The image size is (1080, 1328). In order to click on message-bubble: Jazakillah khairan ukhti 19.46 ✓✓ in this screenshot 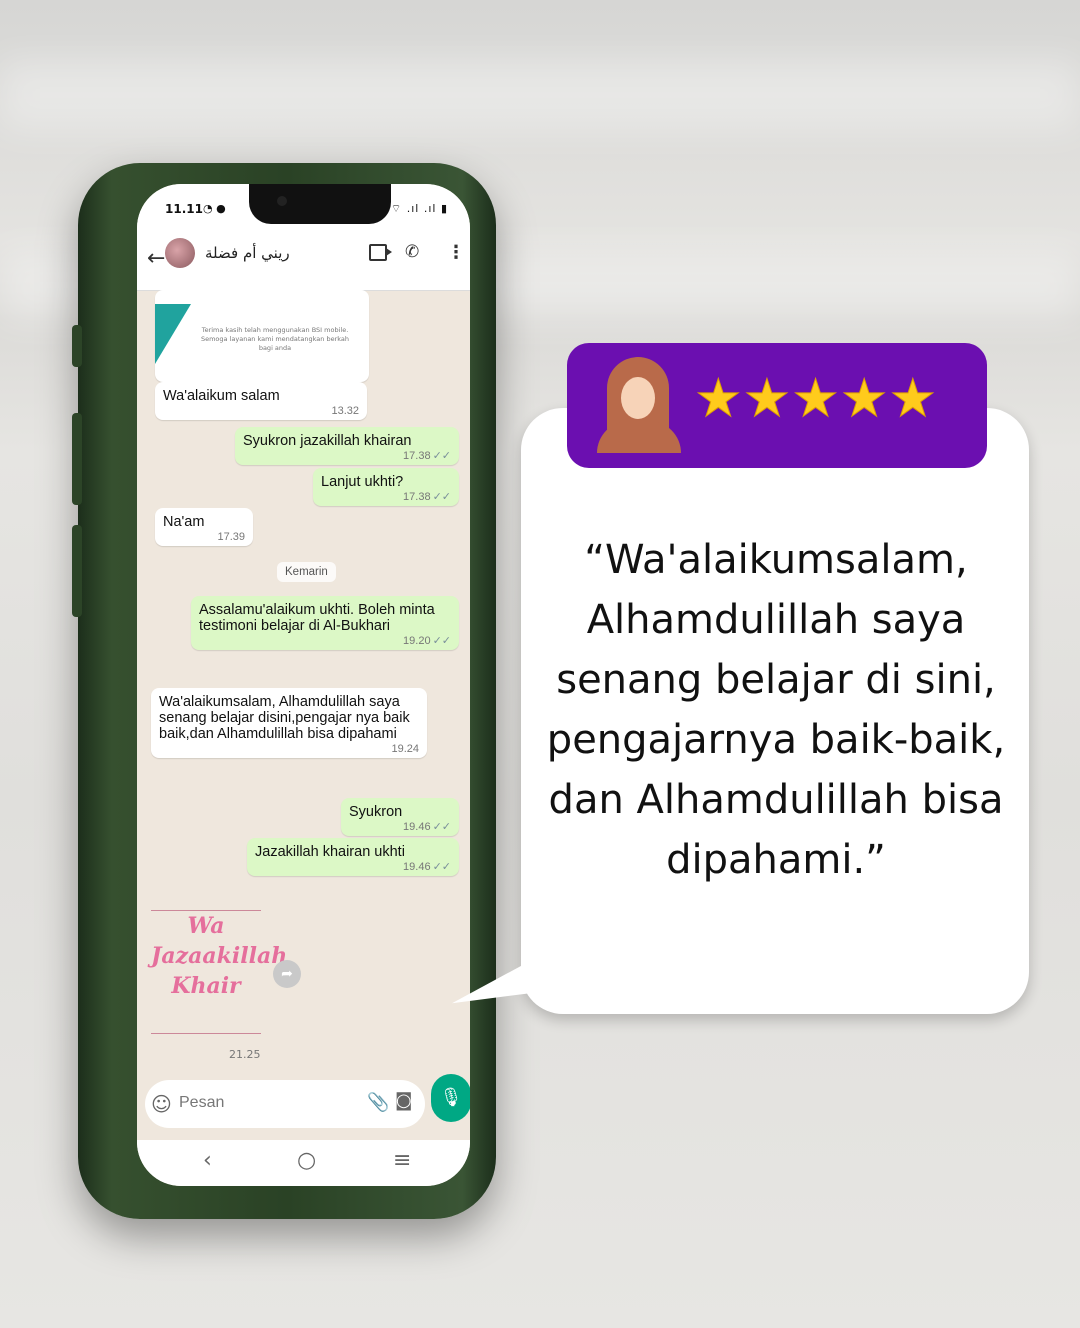, I will do `click(353, 857)`.